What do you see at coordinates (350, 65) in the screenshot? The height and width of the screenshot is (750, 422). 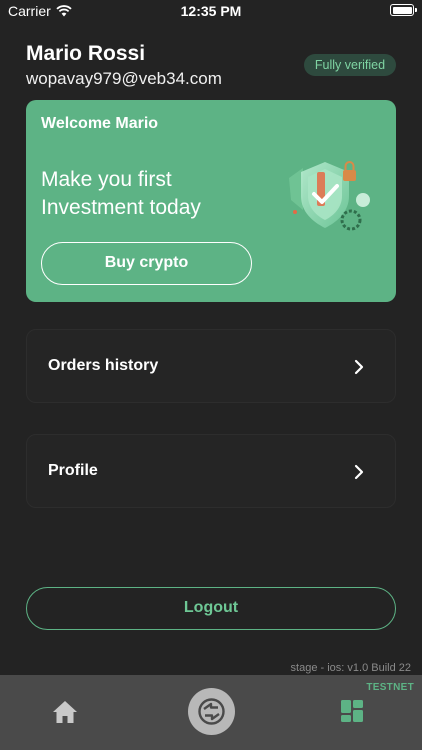 I see `verification-badge: Fully verified` at bounding box center [350, 65].